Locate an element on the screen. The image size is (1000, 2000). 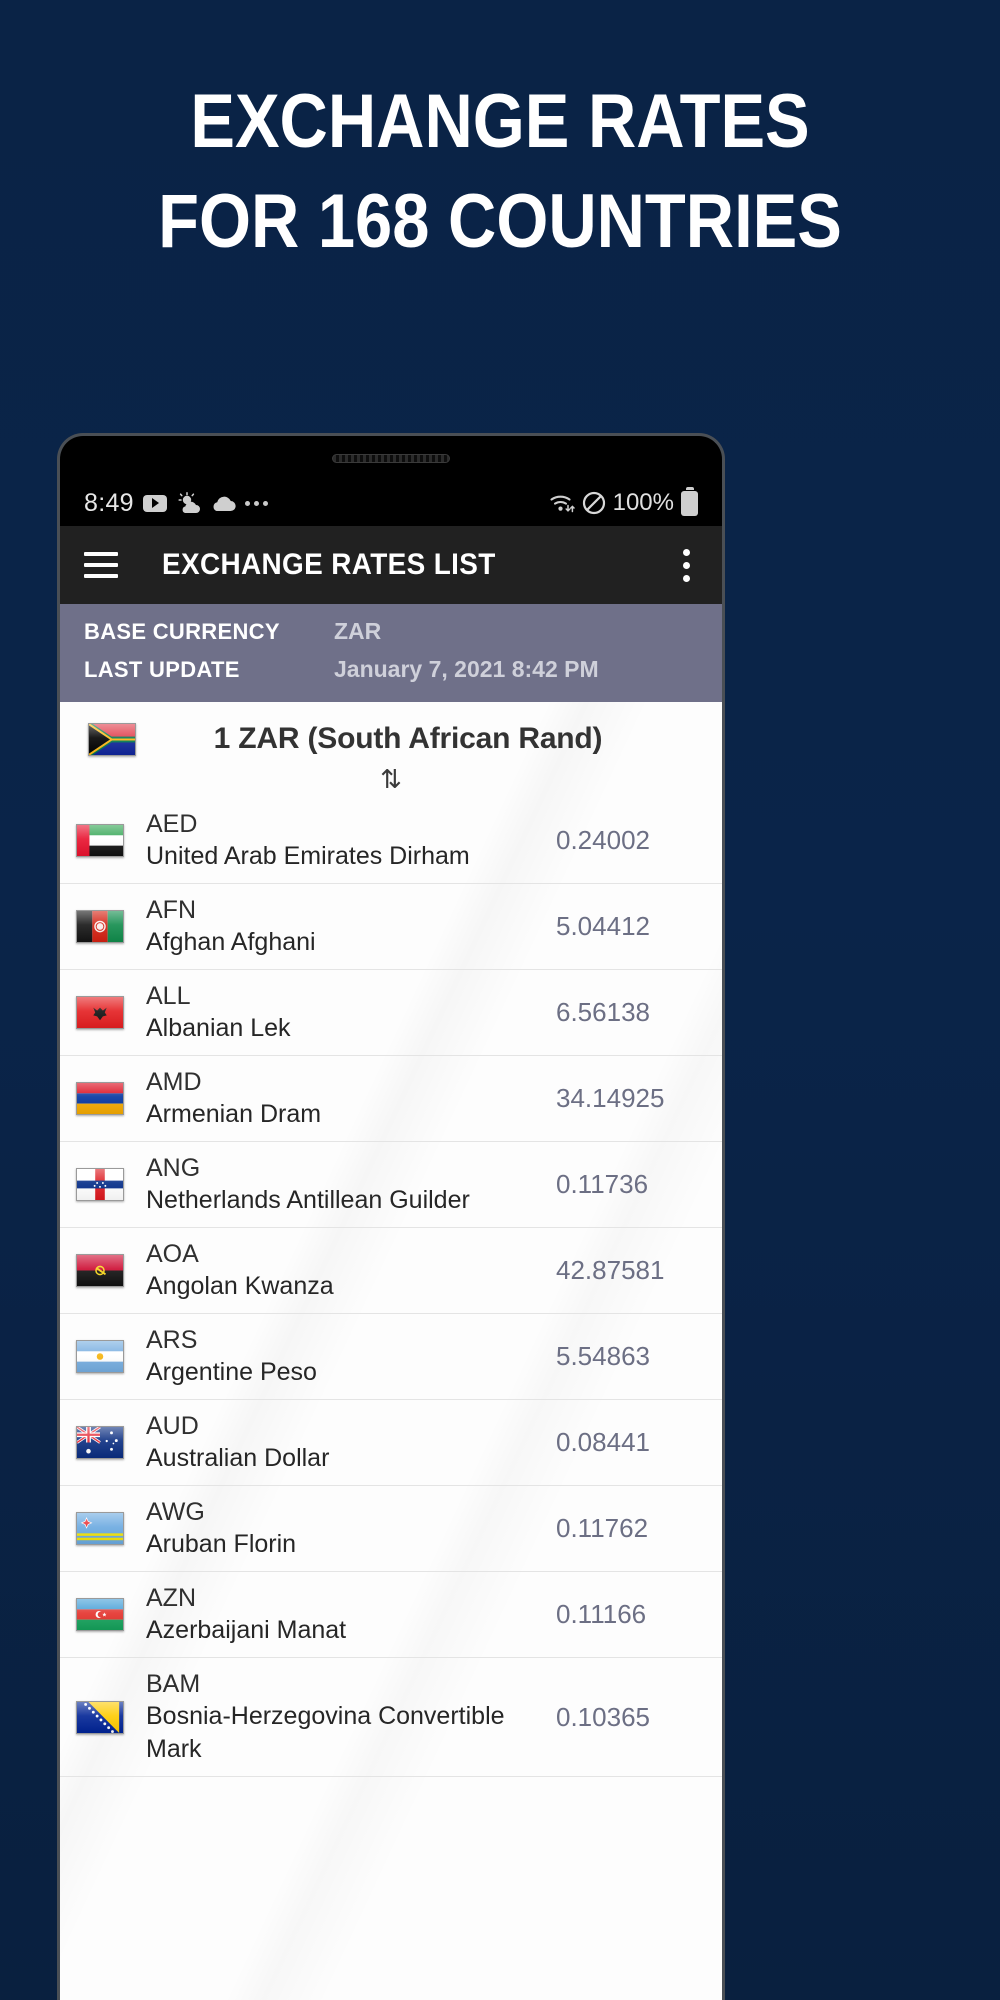
currency-code: AUD is located at coordinates (172, 1426).